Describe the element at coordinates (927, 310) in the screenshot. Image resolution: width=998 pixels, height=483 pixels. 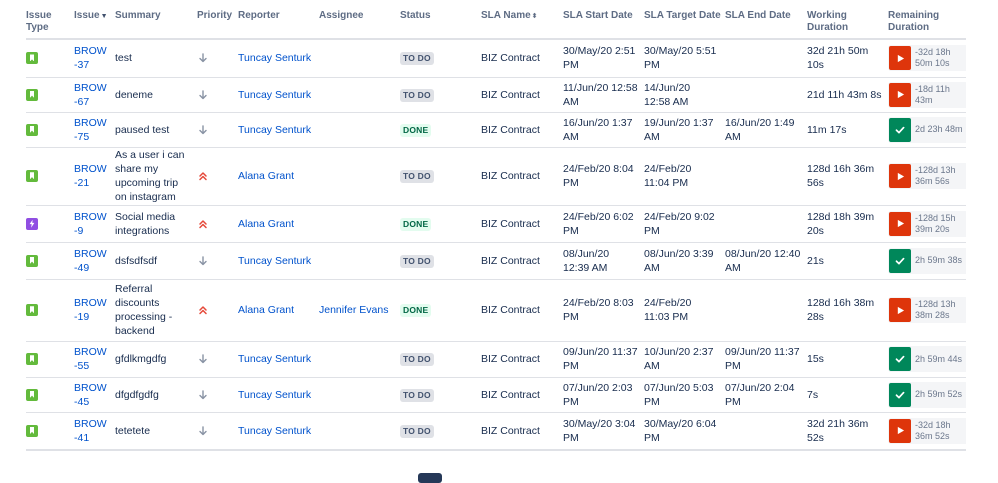
I see `cell-remaining-duration: -128d 13h 38m 28s` at that location.